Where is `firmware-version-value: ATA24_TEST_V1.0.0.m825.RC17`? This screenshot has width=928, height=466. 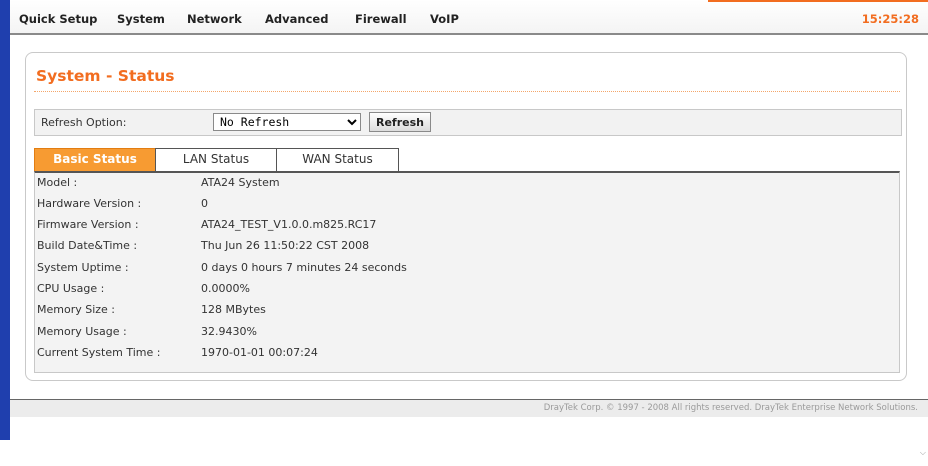 firmware-version-value: ATA24_TEST_V1.0.0.m825.RC17 is located at coordinates (289, 224).